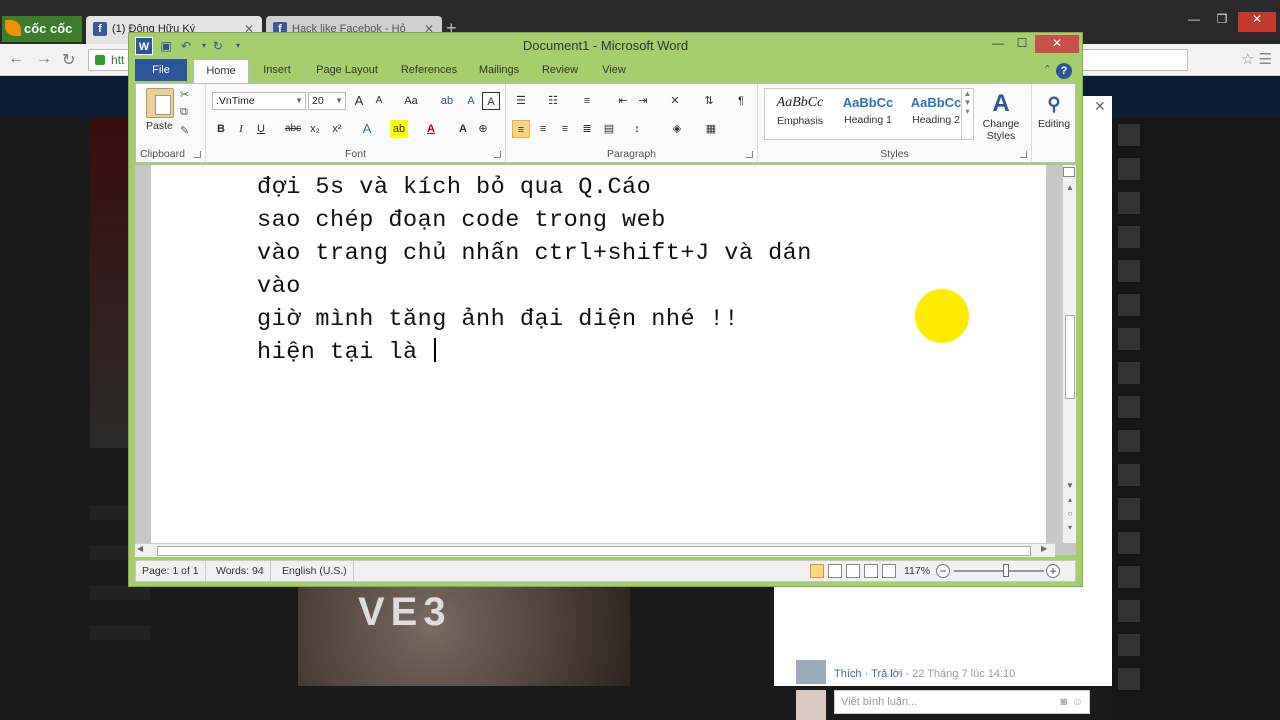  What do you see at coordinates (218, 46) in the screenshot?
I see `redo-icon: ↻` at bounding box center [218, 46].